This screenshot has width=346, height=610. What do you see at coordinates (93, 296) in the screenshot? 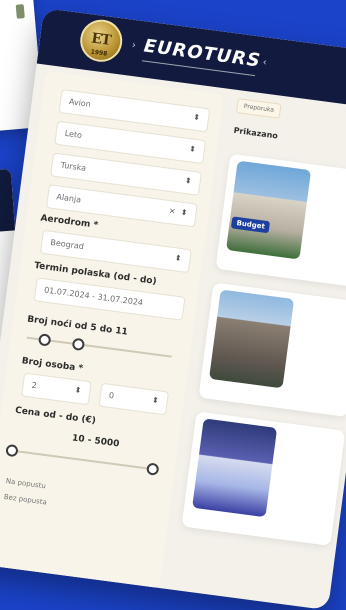
I see `term-value: 01.07.2024 - 31.07.2024` at bounding box center [93, 296].